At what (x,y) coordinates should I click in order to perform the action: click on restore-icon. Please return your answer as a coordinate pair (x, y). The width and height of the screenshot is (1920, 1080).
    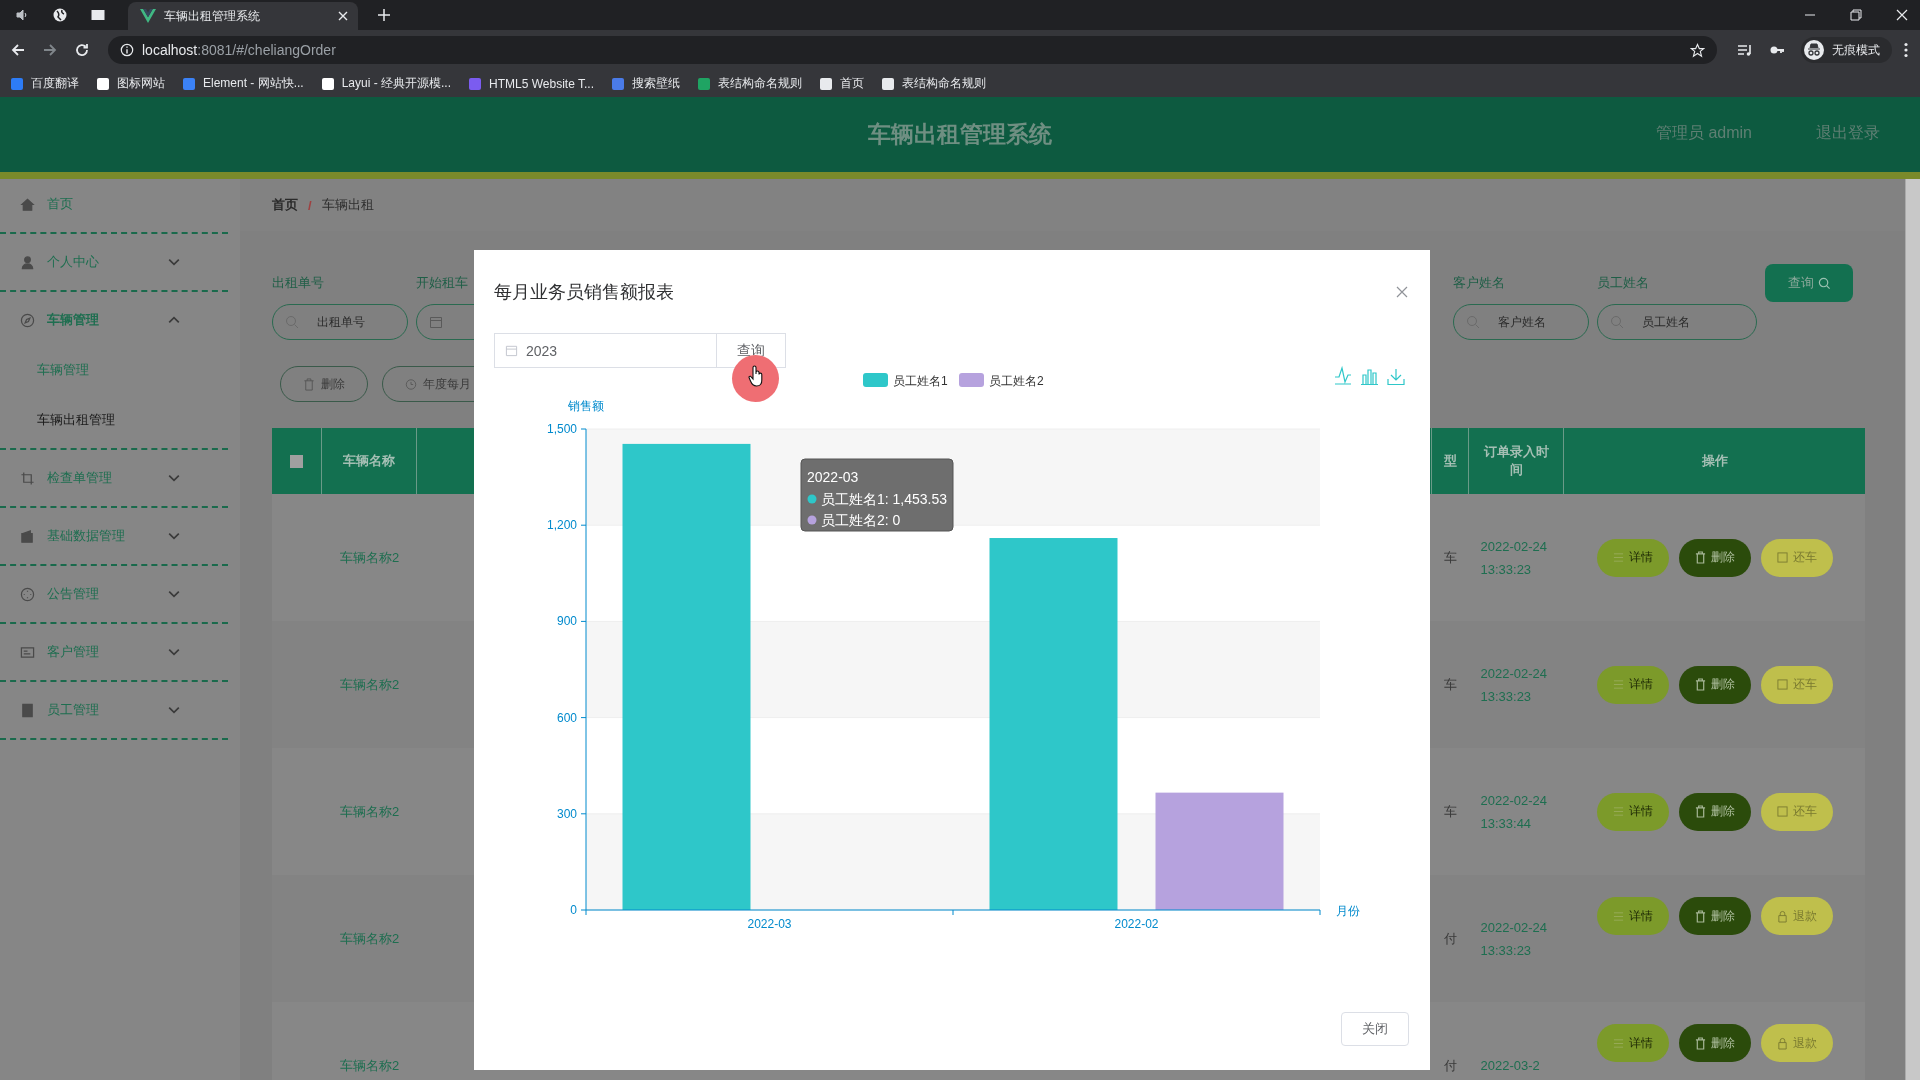
    Looking at the image, I should click on (1856, 15).